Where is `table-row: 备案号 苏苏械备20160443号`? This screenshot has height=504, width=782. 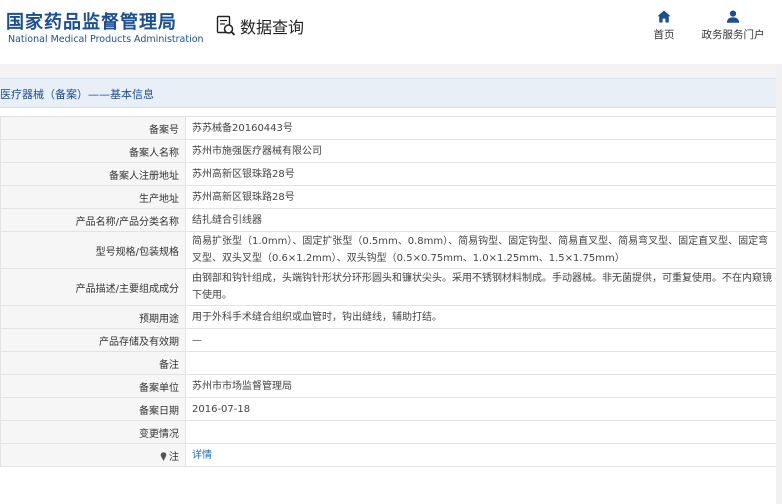 table-row: 备案号 苏苏械备20160443号 is located at coordinates (391, 128).